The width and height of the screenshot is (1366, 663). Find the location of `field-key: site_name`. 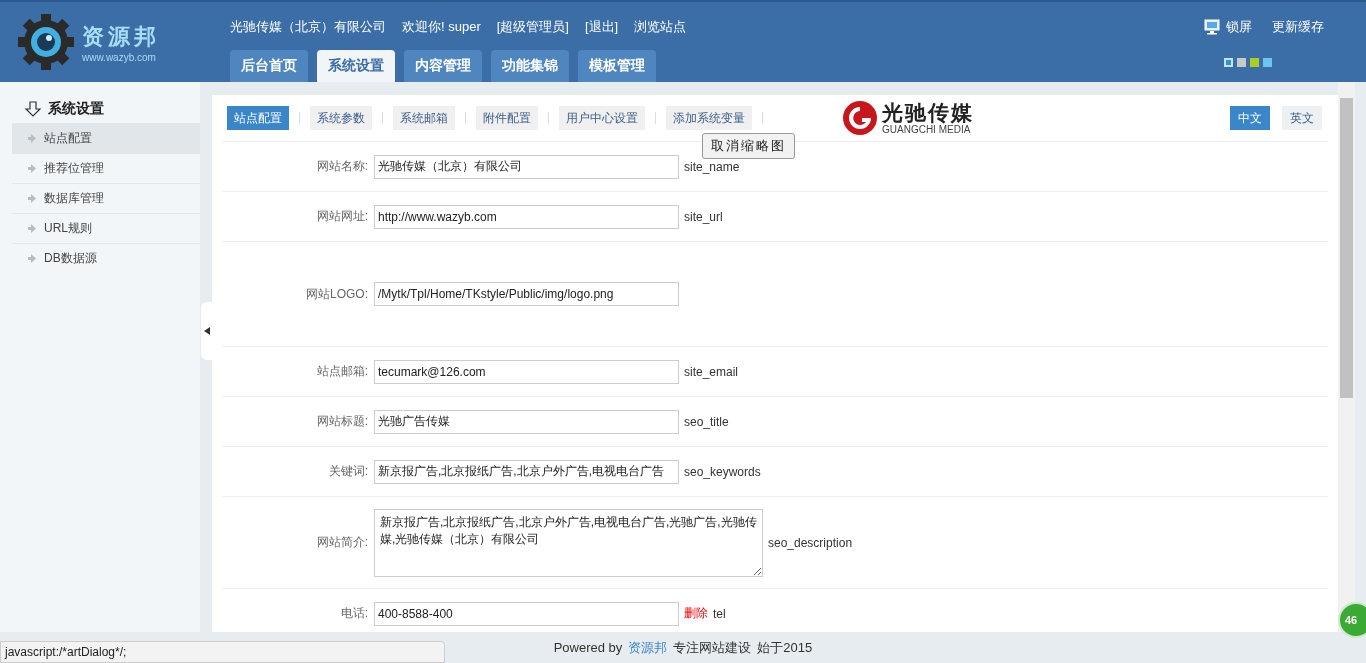

field-key: site_name is located at coordinates (712, 166).